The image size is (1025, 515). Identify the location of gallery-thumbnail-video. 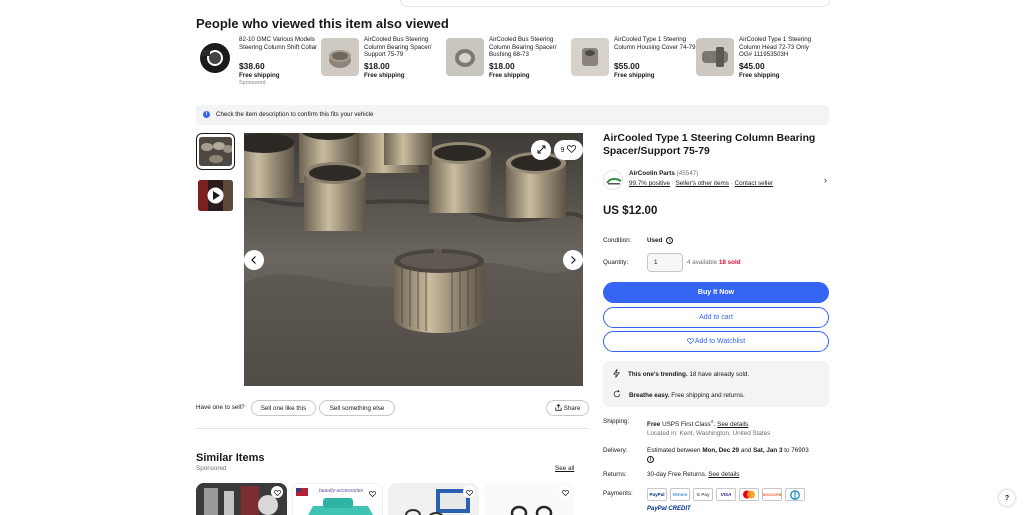
(215, 195).